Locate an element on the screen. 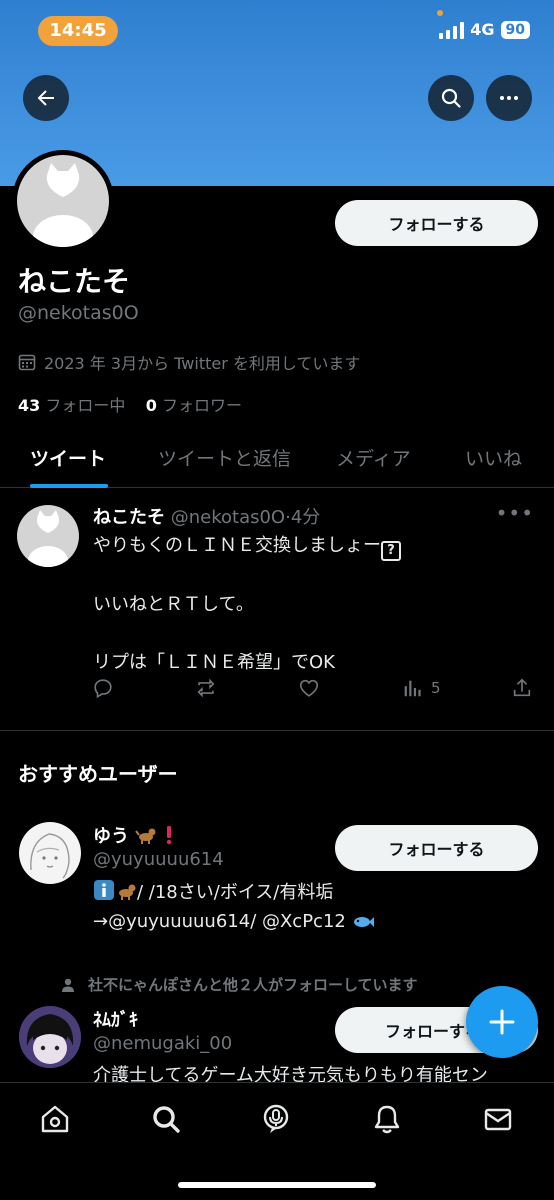 The height and width of the screenshot is (1200, 554). following-link: 43 フォロー中 is located at coordinates (71, 405).